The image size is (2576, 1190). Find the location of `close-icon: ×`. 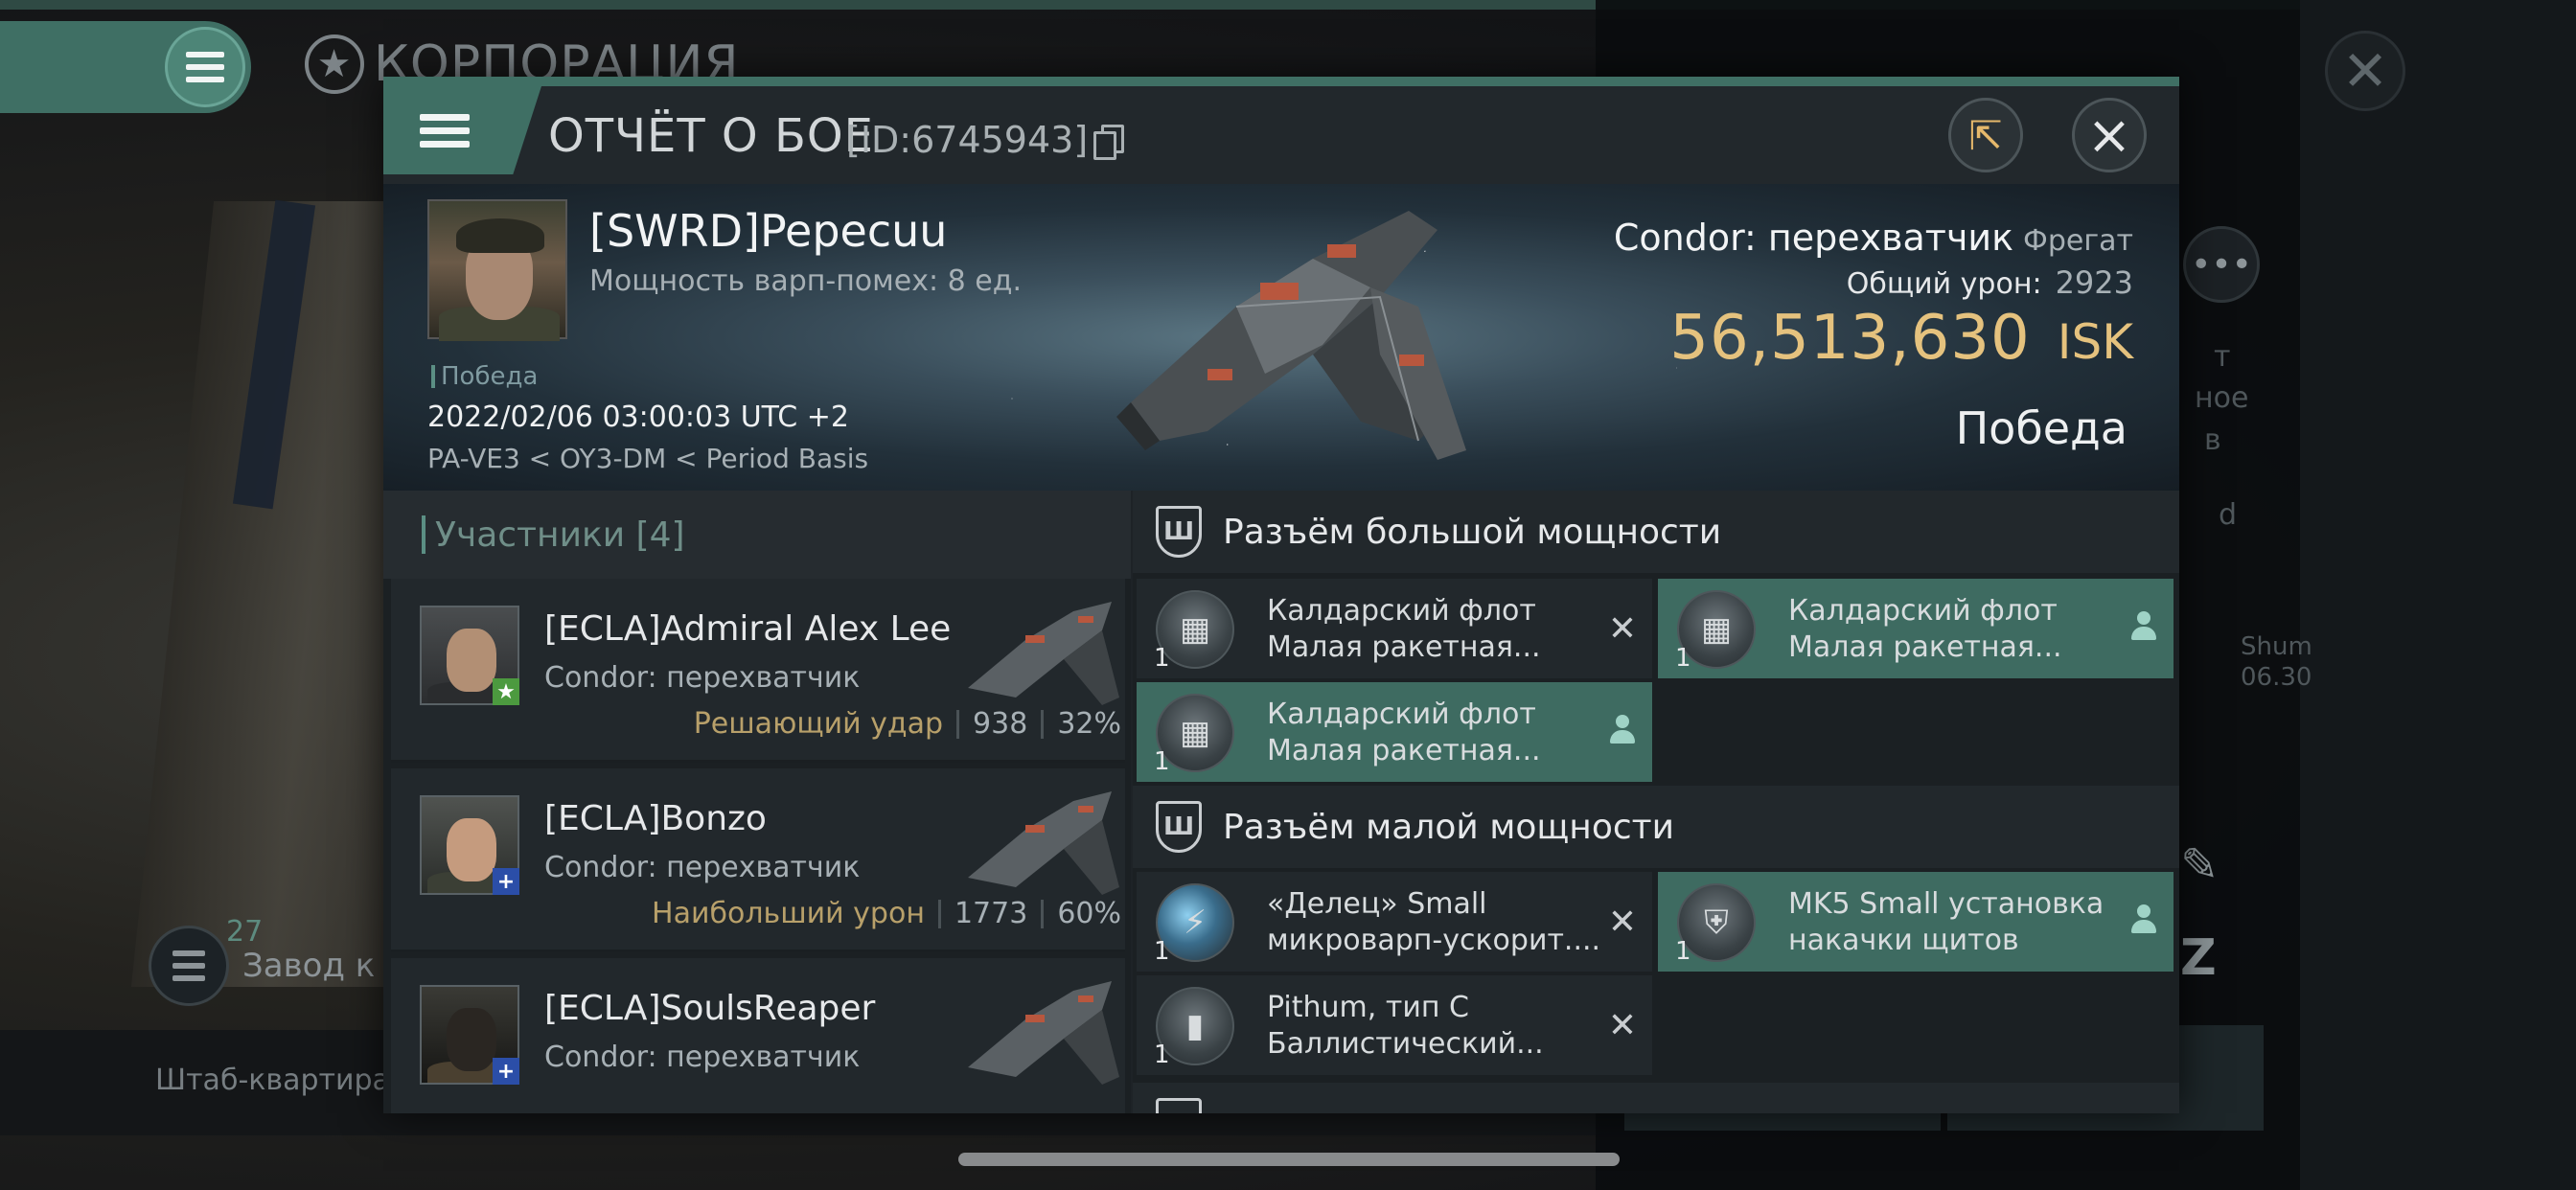

close-icon: × is located at coordinates (2109, 135).